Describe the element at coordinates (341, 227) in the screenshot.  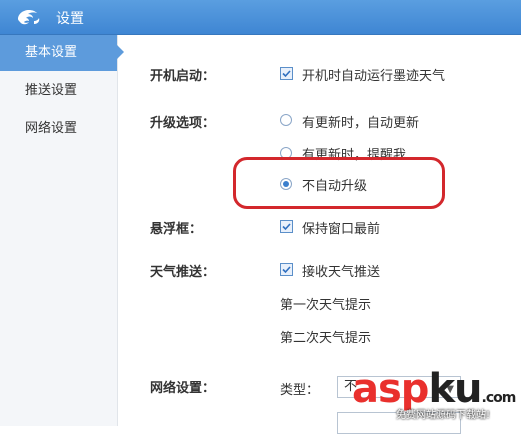
I see `floating-option-label: 保持窗口最前` at that location.